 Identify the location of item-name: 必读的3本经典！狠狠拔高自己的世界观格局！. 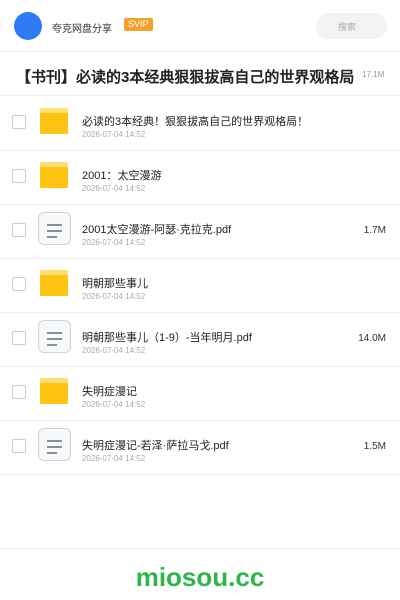
(195, 122).